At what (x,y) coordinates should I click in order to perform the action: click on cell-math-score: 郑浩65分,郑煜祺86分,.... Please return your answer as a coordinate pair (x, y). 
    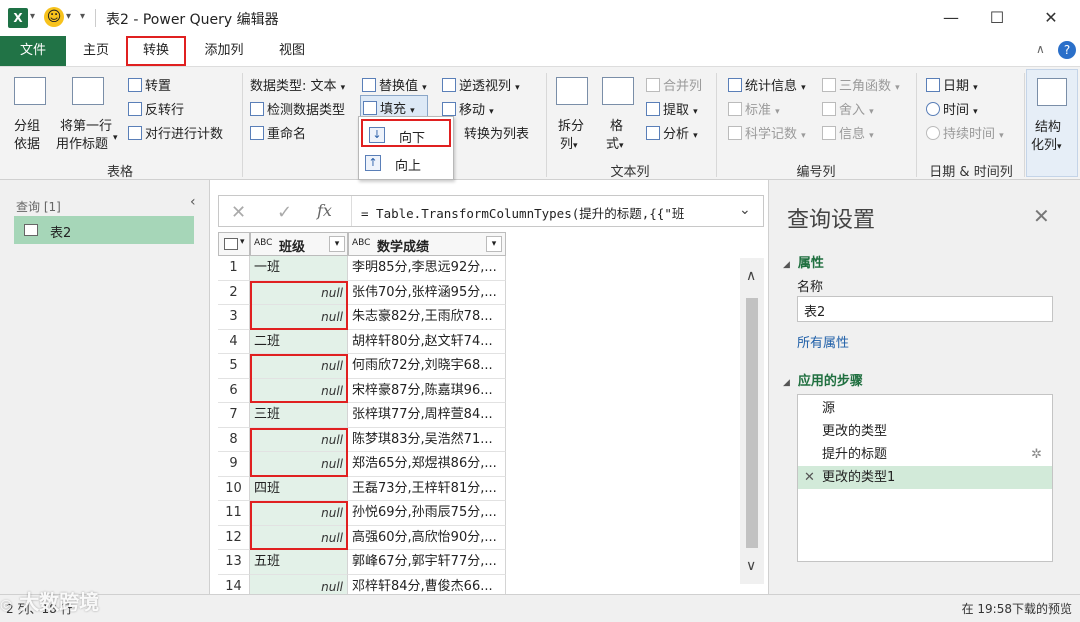
    Looking at the image, I should click on (427, 464).